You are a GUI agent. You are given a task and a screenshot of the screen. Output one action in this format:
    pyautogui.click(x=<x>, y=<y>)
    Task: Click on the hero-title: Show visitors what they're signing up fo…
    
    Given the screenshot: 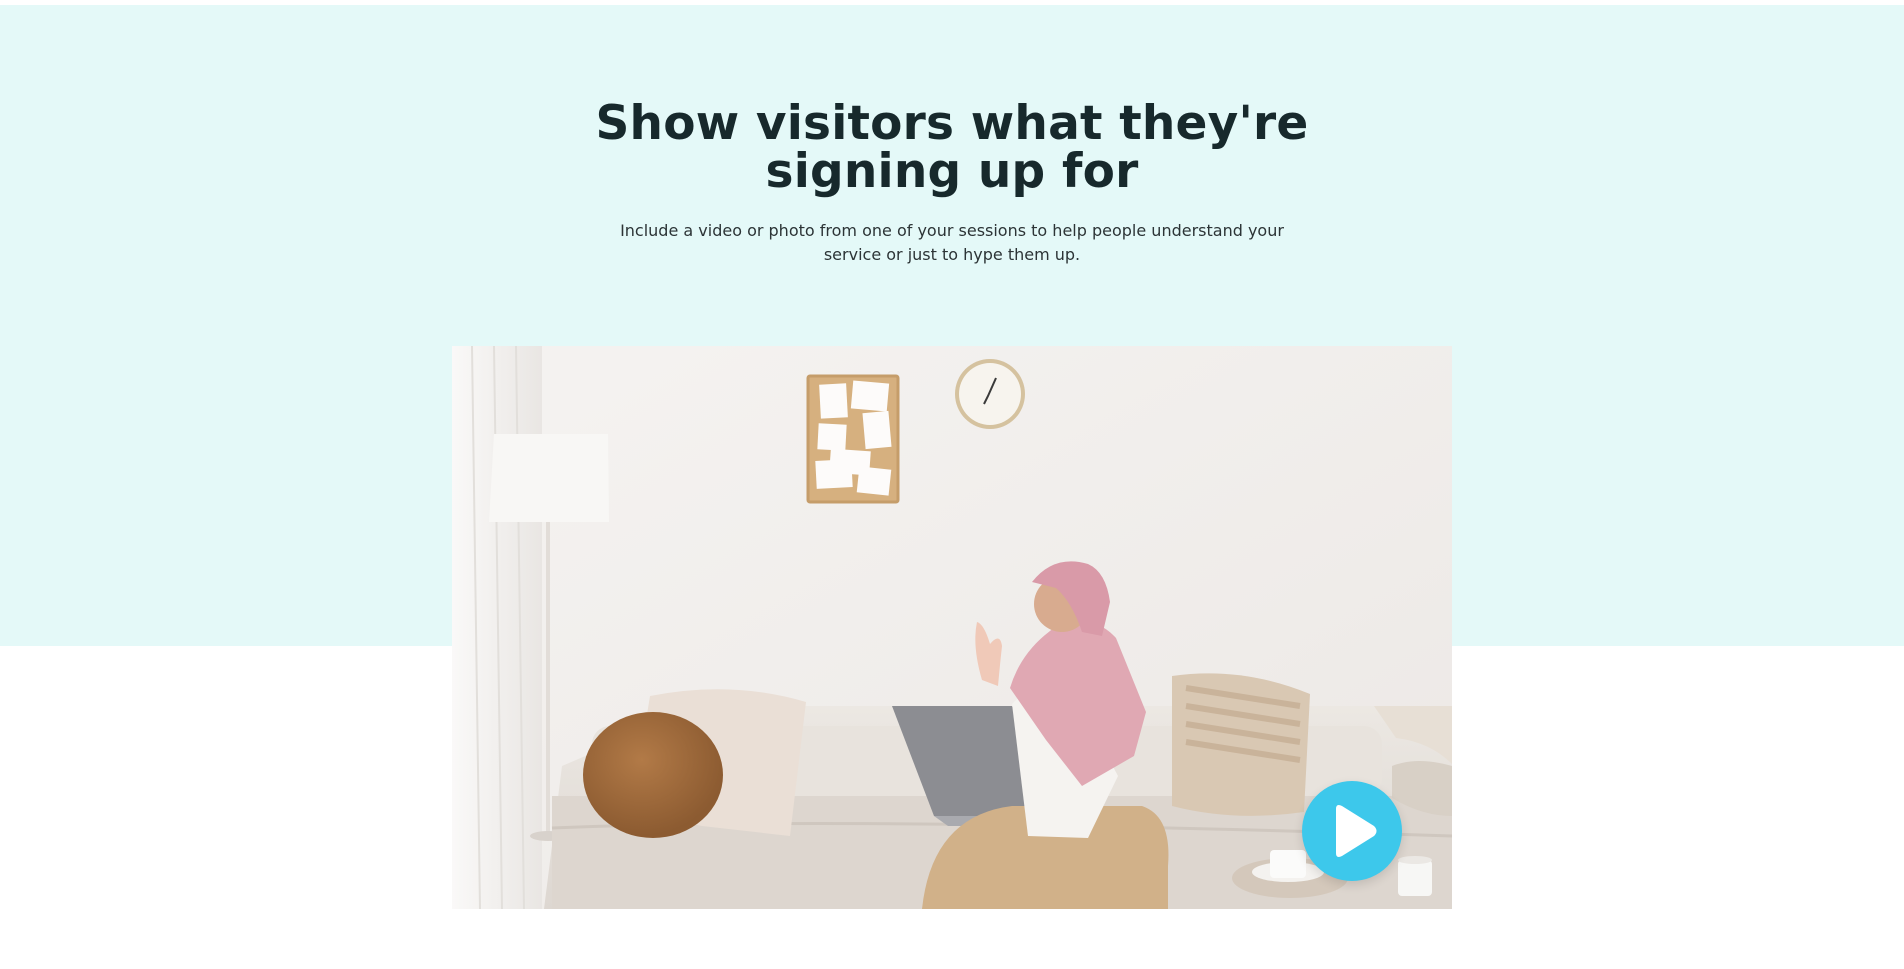 What is the action you would take?
    pyautogui.click(x=952, y=147)
    